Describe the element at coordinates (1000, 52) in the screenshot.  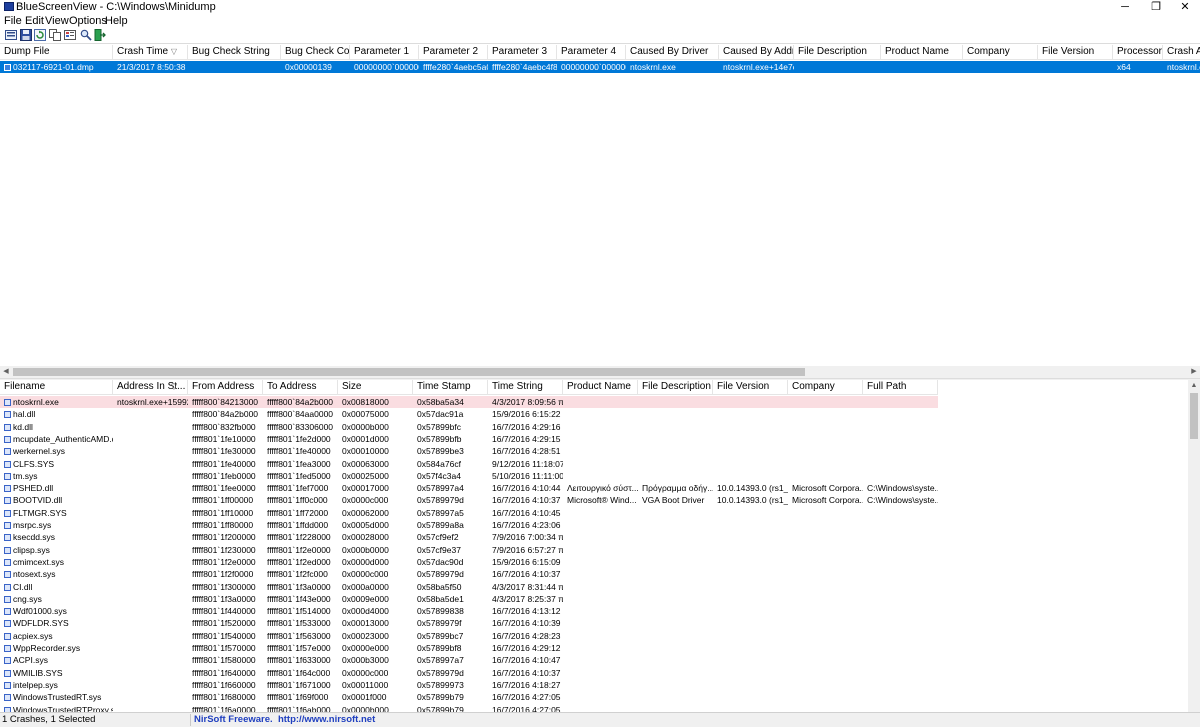
I see `crash-col-header: Company` at that location.